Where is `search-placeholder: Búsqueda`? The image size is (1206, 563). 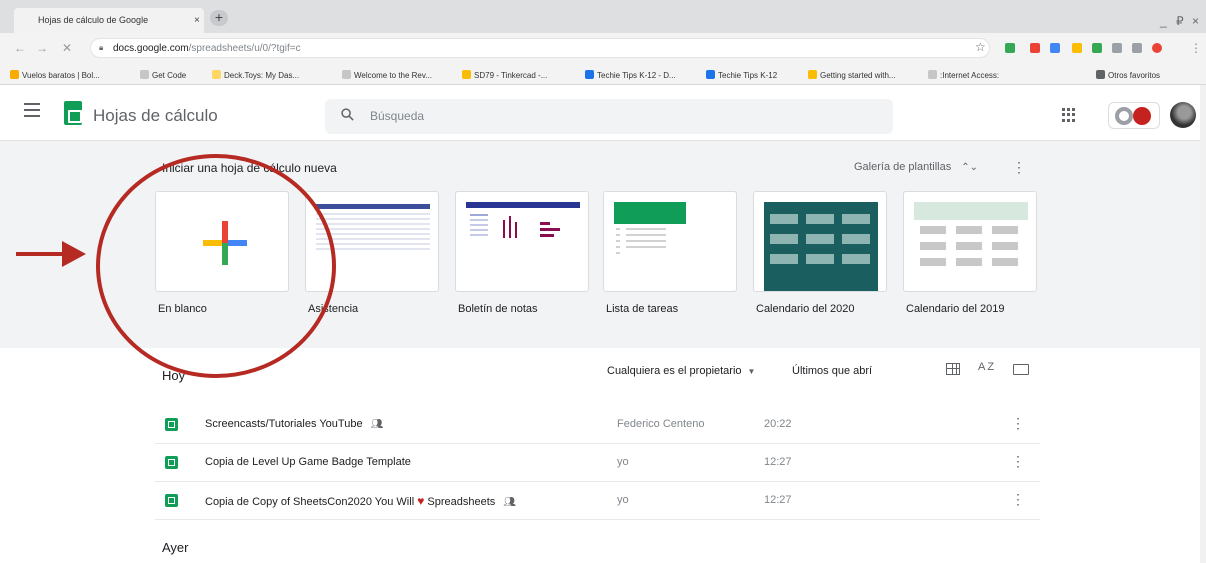
search-placeholder: Búsqueda is located at coordinates (397, 116).